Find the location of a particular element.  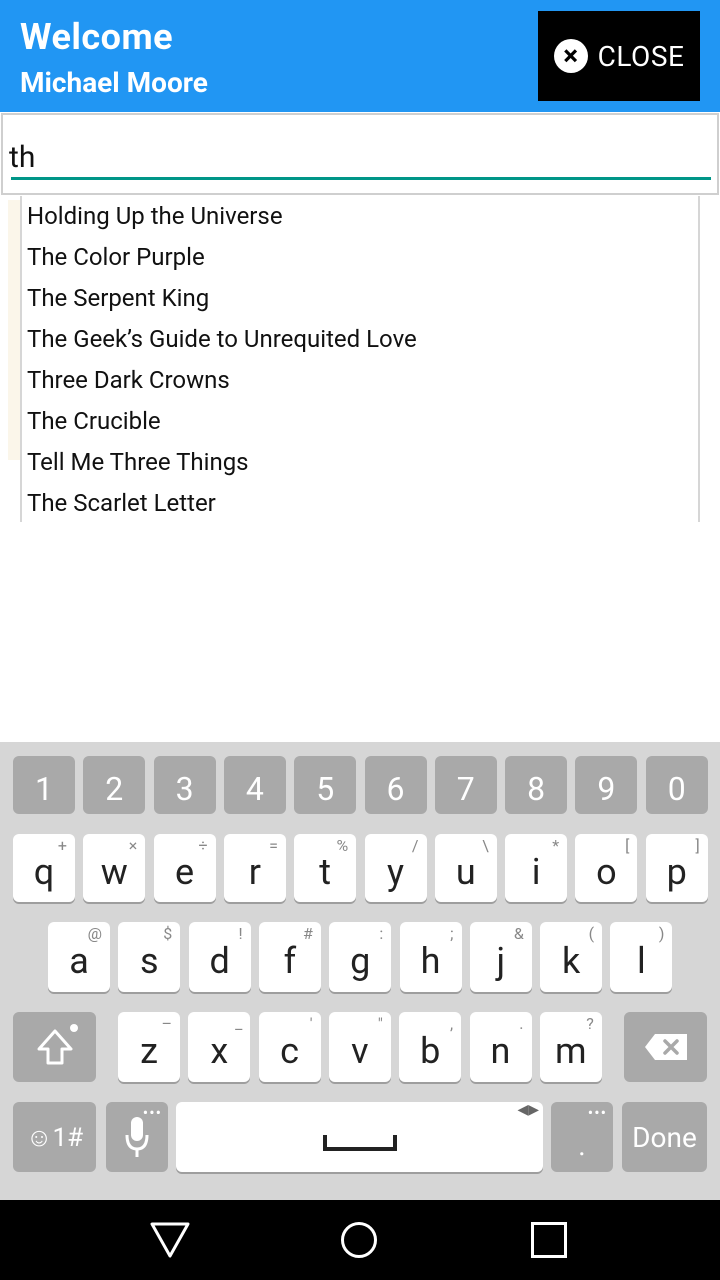

shift-icon is located at coordinates (54, 1047).